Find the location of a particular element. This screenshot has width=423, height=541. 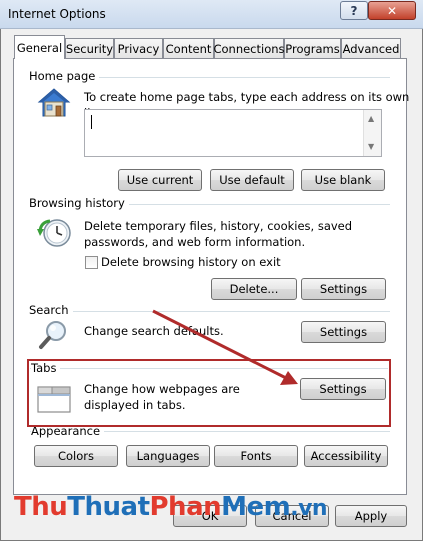

home-page-url-textarea: ▲ ▼ is located at coordinates (233, 133).